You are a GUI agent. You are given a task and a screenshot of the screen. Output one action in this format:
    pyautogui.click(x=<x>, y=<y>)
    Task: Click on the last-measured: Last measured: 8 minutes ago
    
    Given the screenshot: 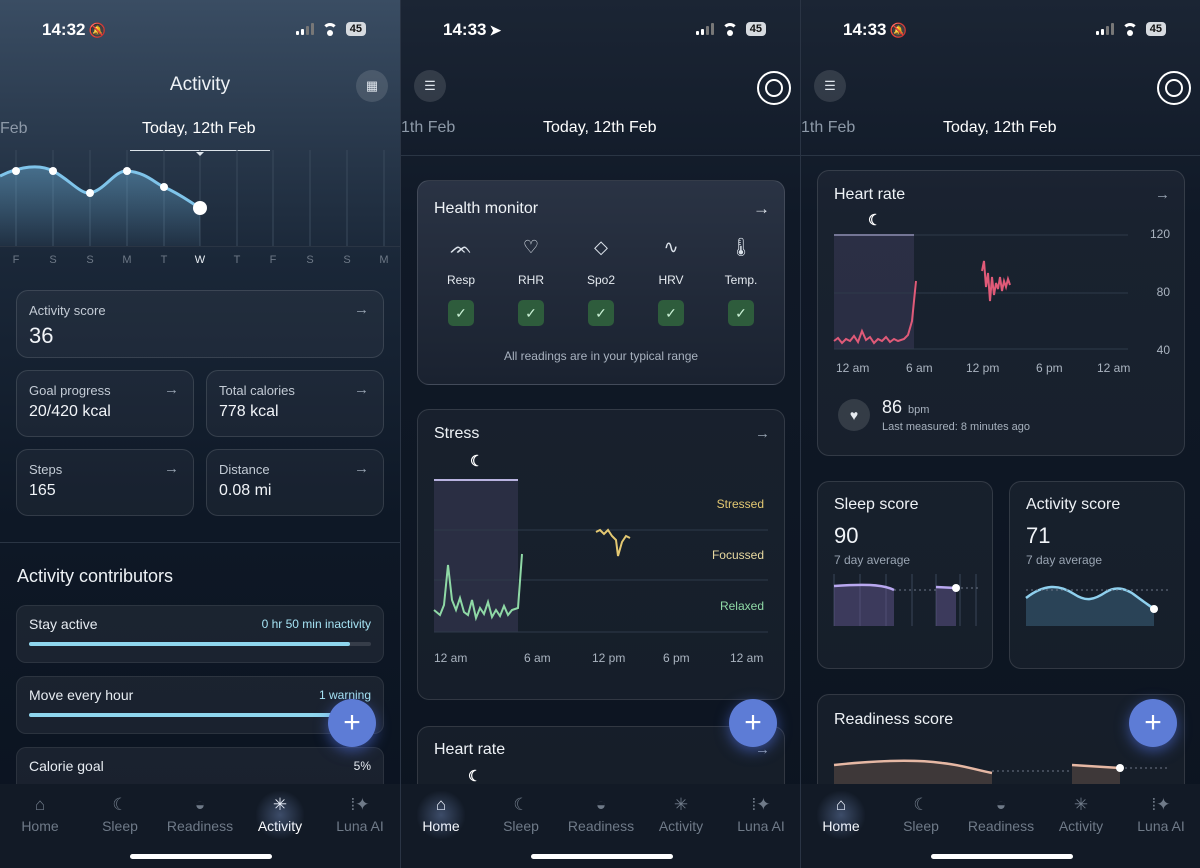 What is the action you would take?
    pyautogui.click(x=956, y=427)
    